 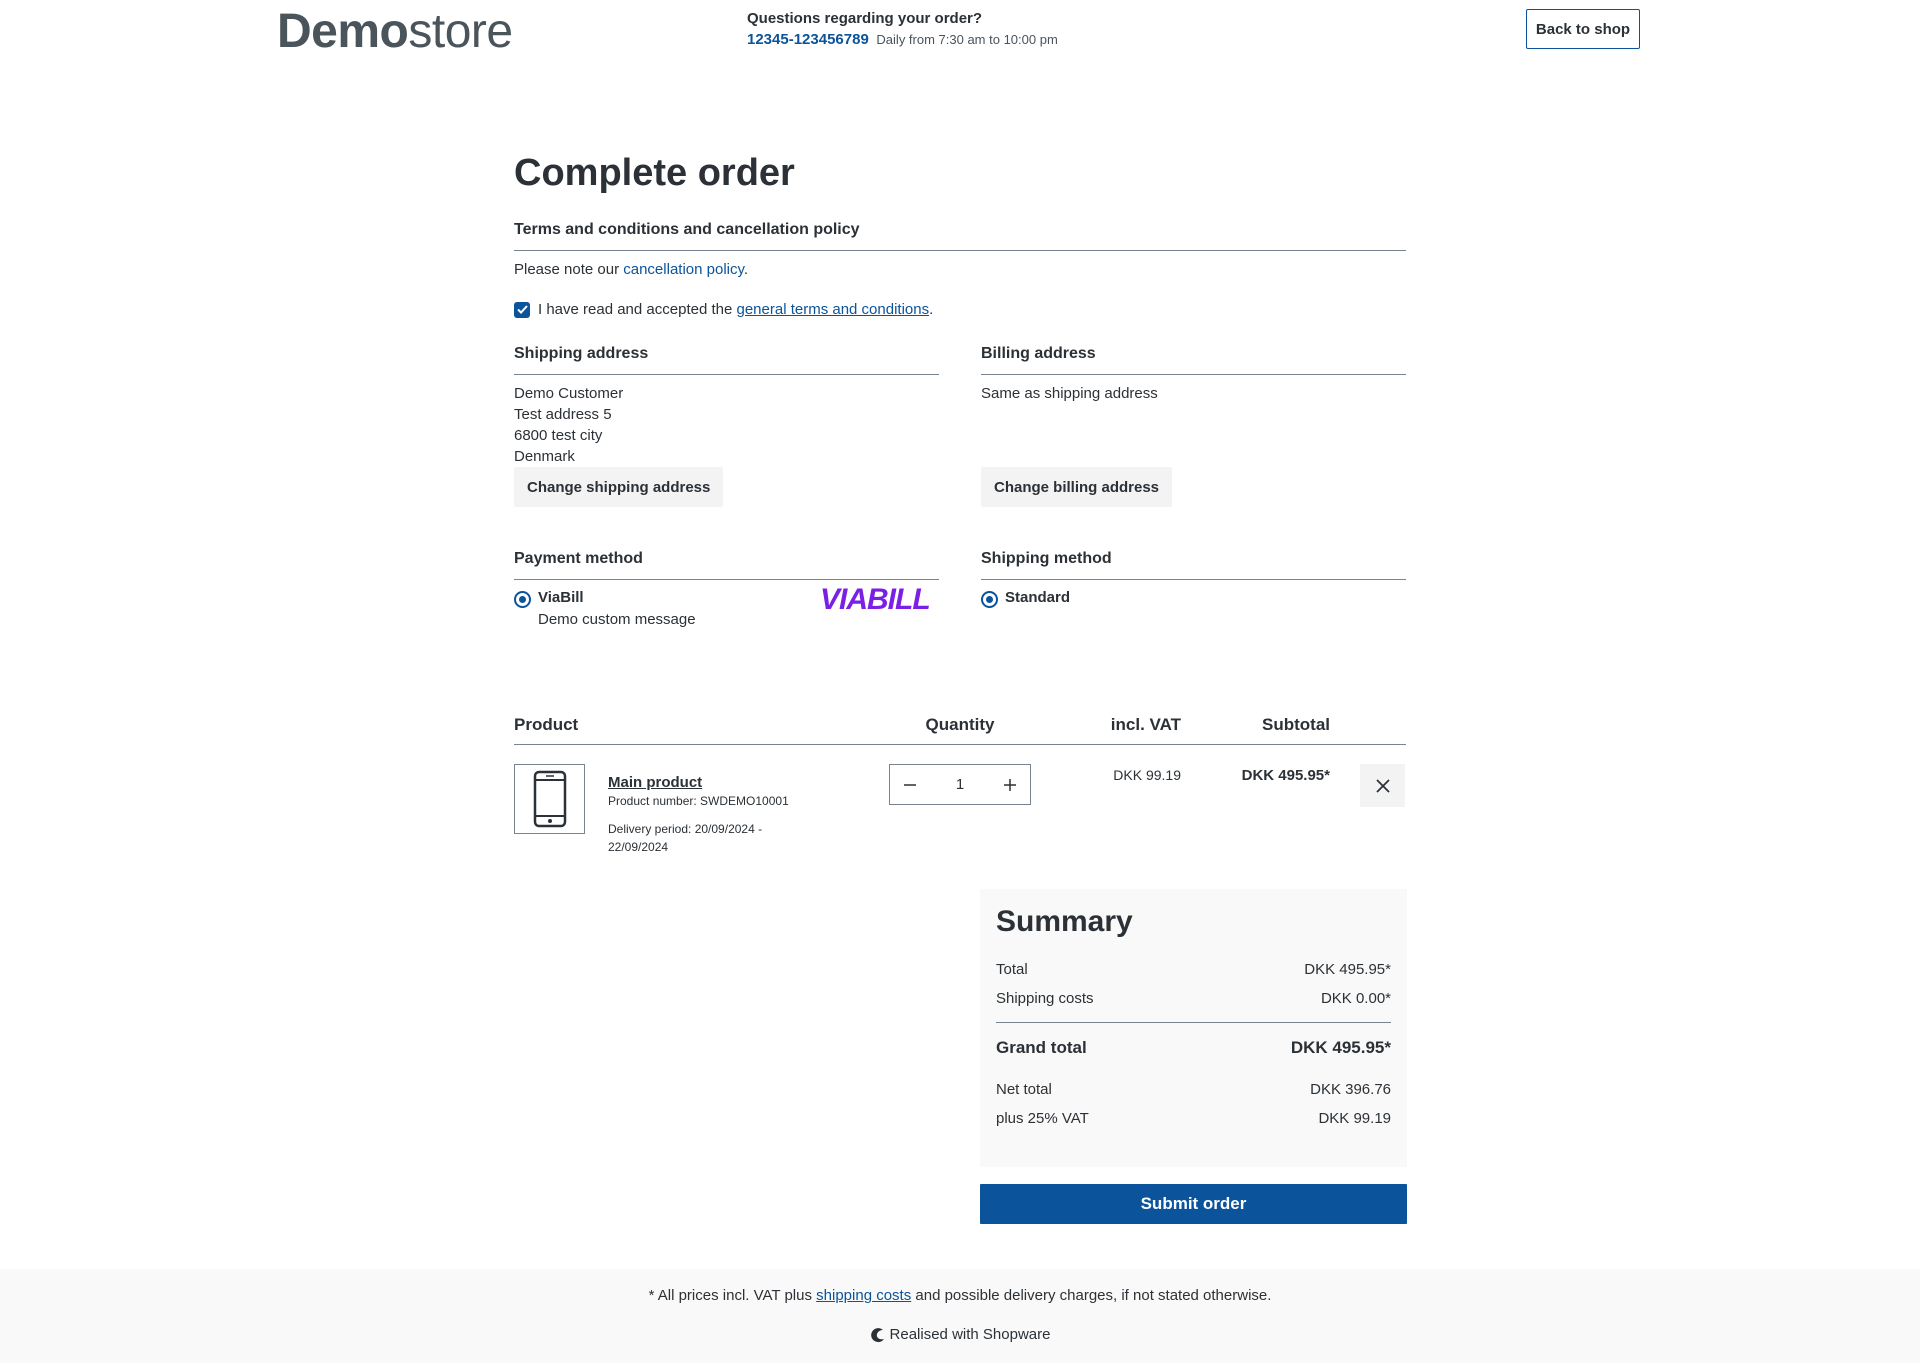 I want to click on remove-item-button, so click(x=1382, y=785).